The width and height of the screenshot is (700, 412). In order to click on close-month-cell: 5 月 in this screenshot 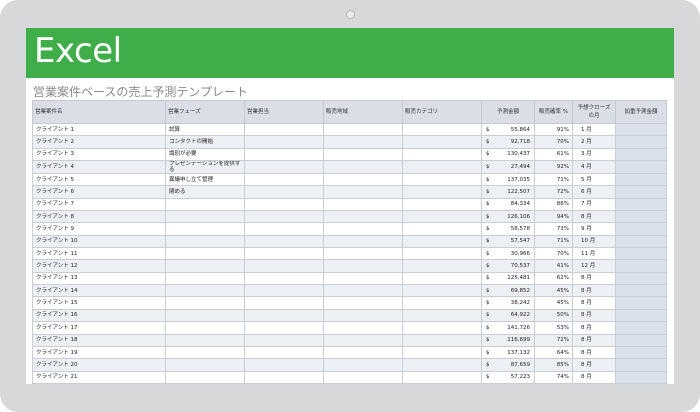, I will do `click(594, 180)`.